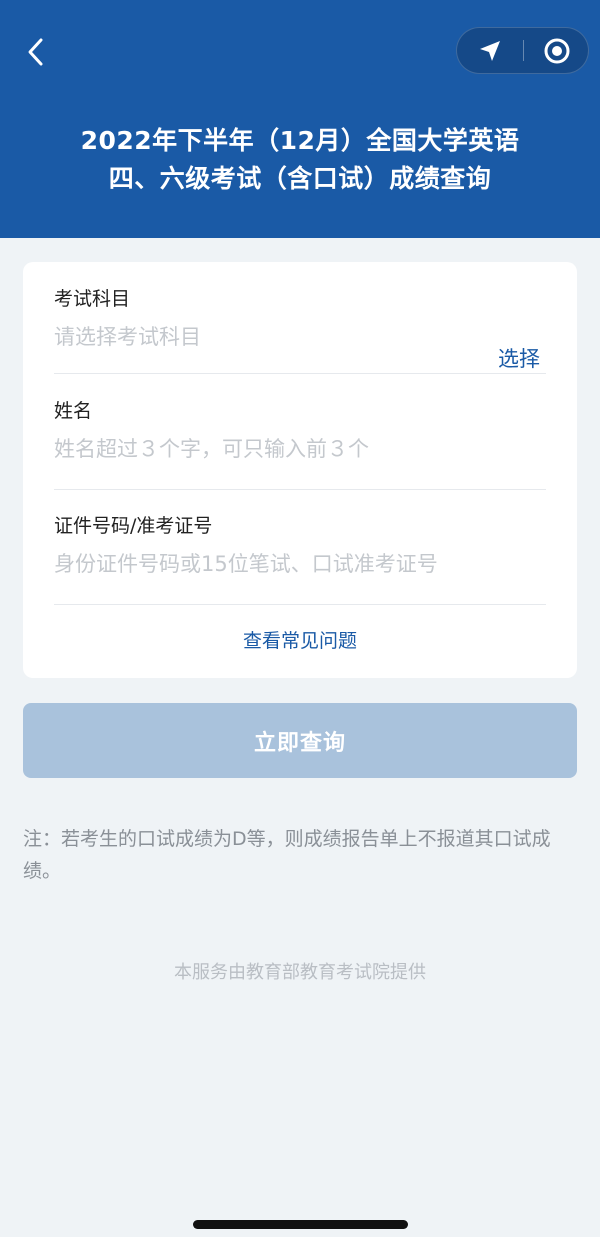 The height and width of the screenshot is (1237, 600). What do you see at coordinates (73, 411) in the screenshot?
I see `name-label: 姓名` at bounding box center [73, 411].